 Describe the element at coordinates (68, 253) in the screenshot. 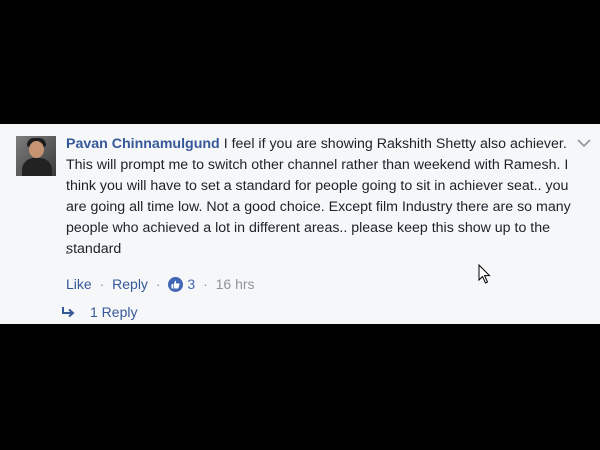

I see `comment-trailing-dot` at that location.